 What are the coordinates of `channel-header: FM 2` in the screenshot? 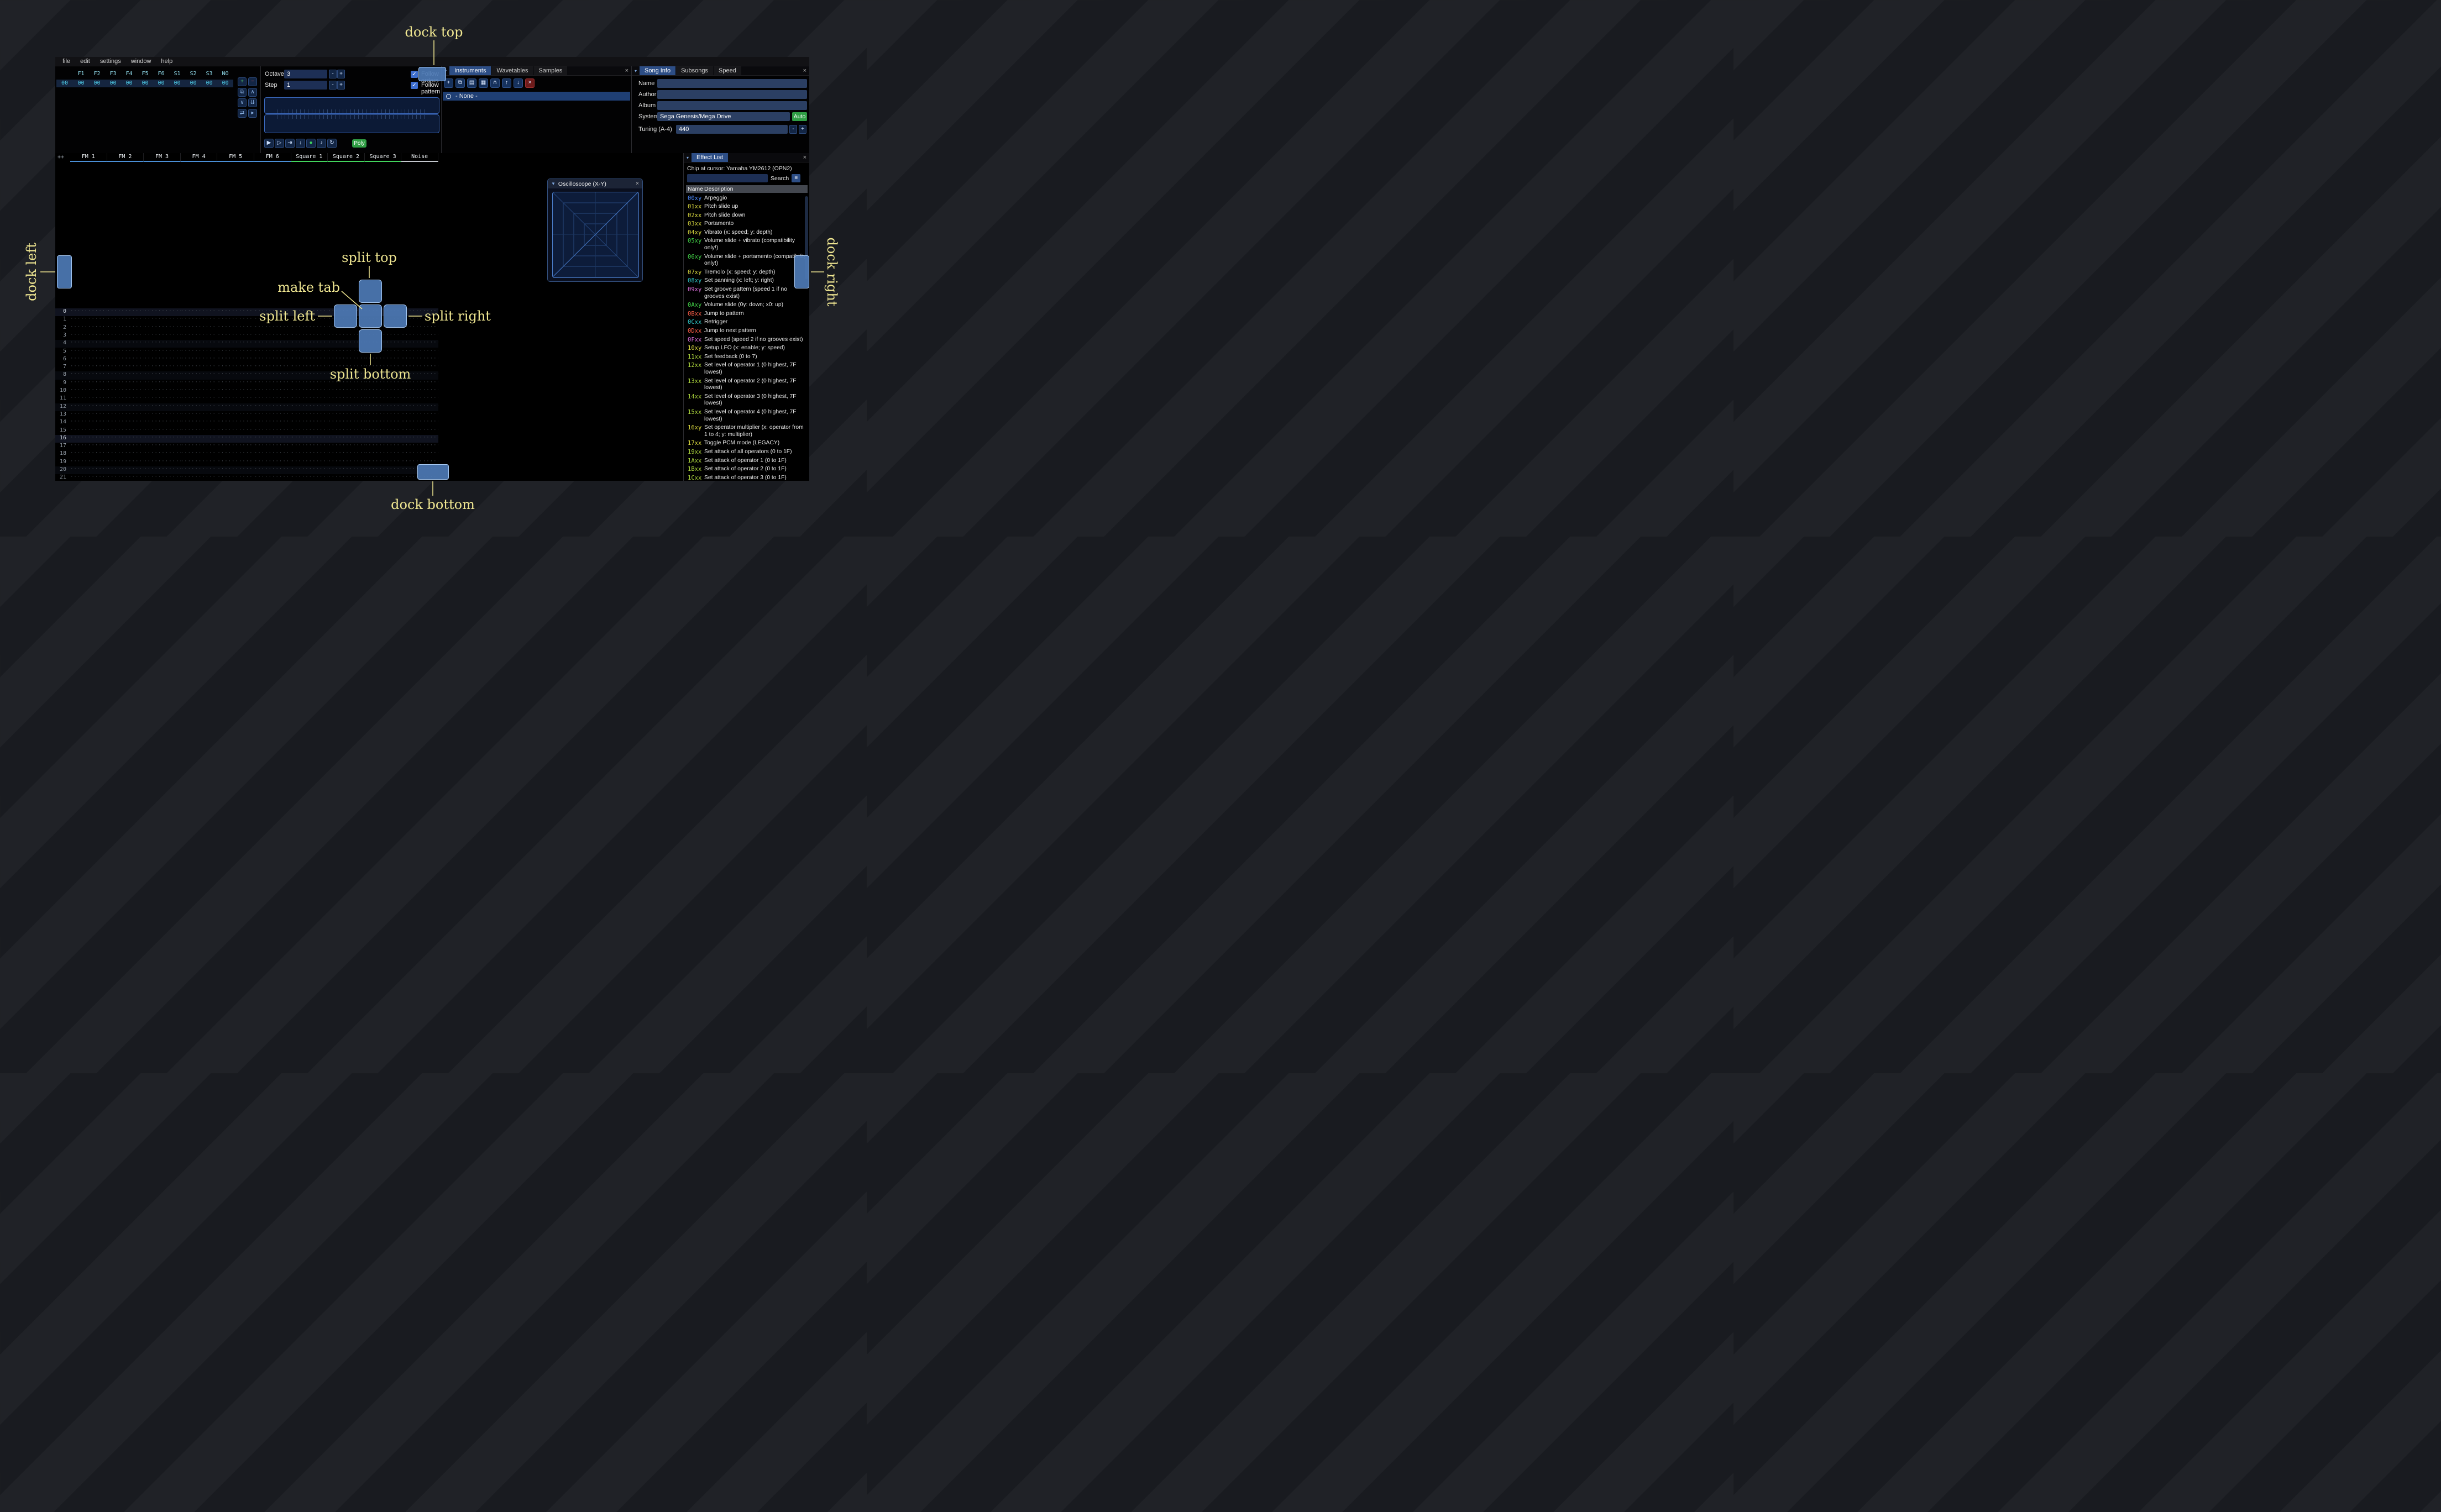 It's located at (125, 158).